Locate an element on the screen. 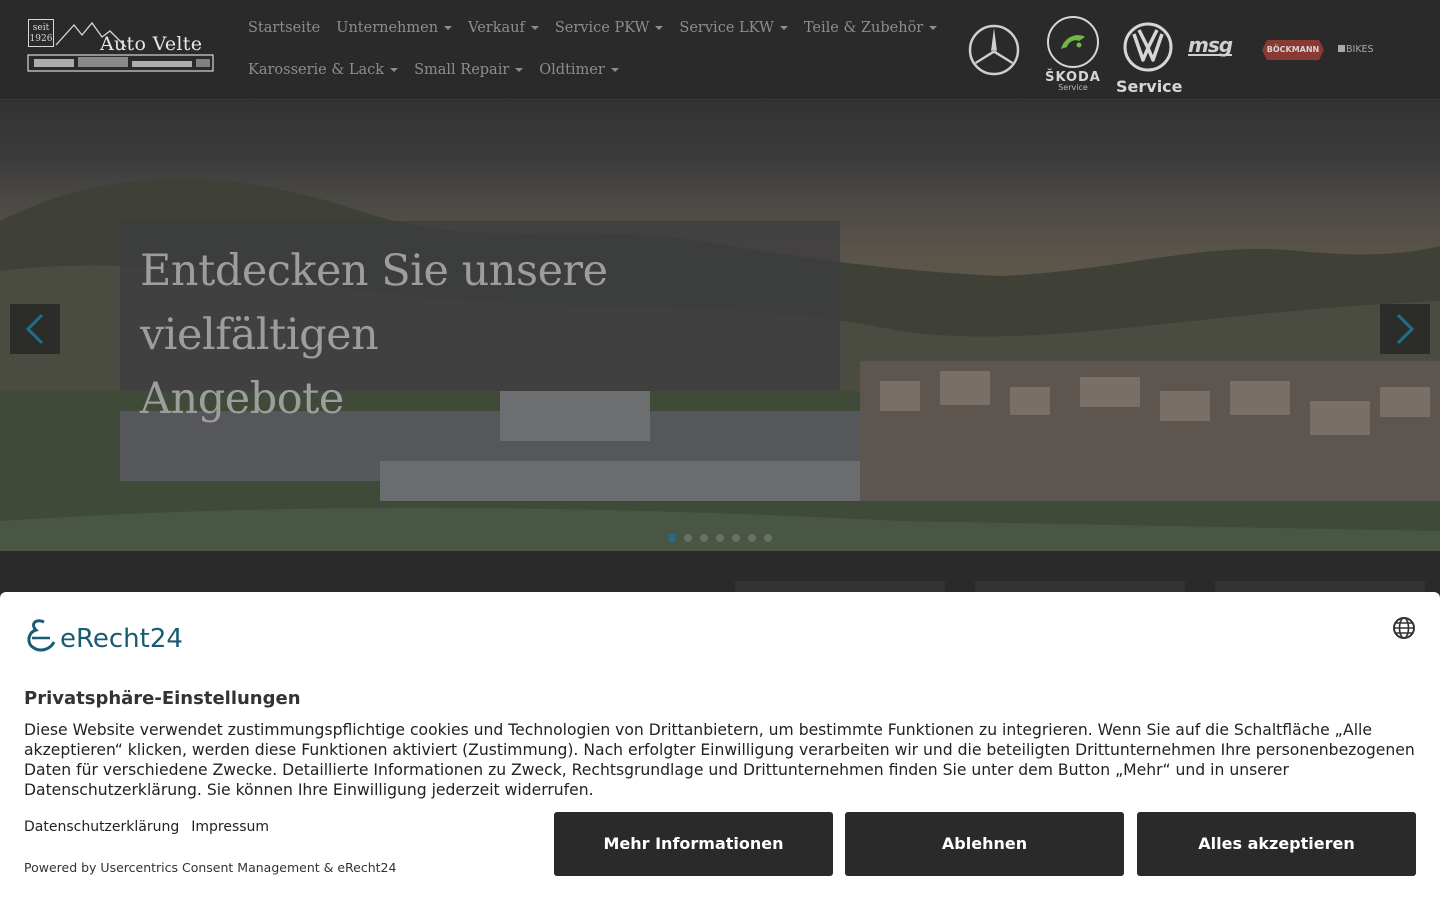  nav-row-2: Karosserie & Lack Small Repair Oldtimer is located at coordinates (433, 70).